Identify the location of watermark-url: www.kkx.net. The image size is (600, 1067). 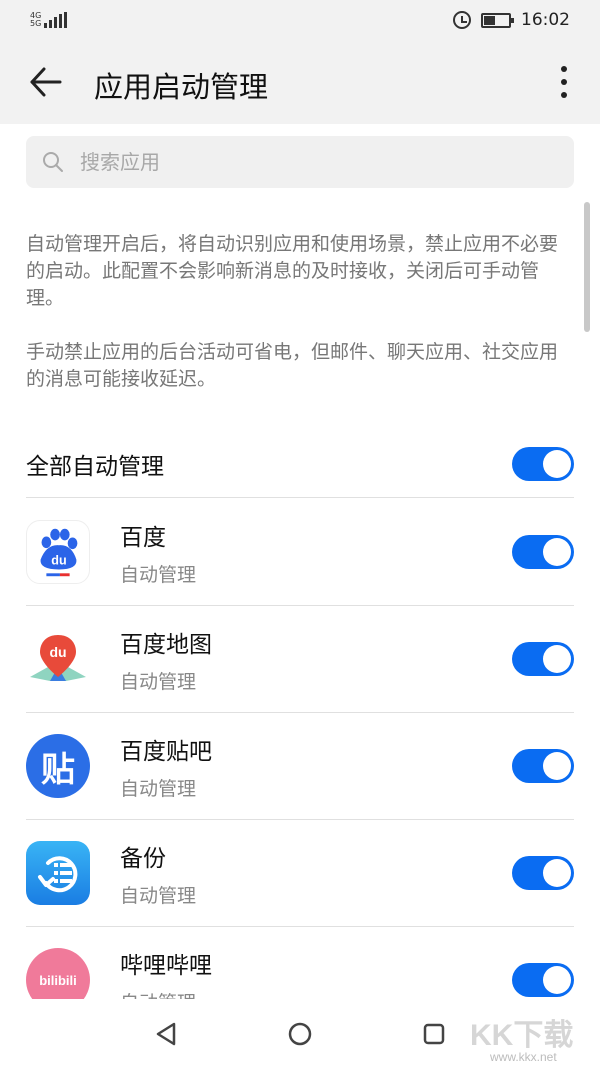
(523, 1057).